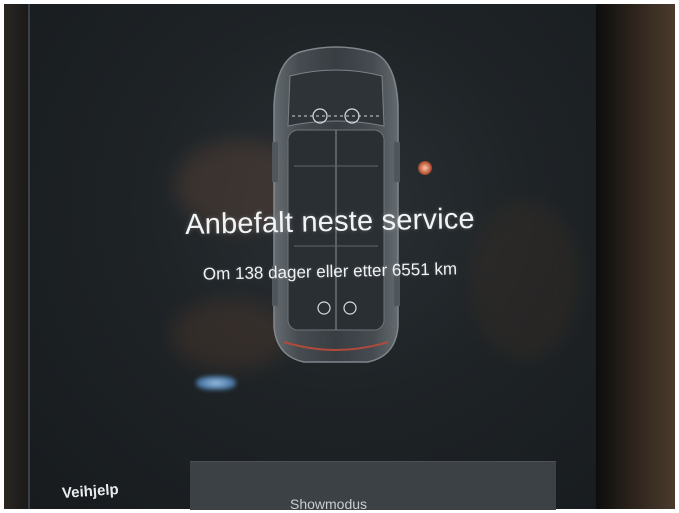 The height and width of the screenshot is (513, 679). What do you see at coordinates (425, 168) in the screenshot?
I see `reflection-light-spot` at bounding box center [425, 168].